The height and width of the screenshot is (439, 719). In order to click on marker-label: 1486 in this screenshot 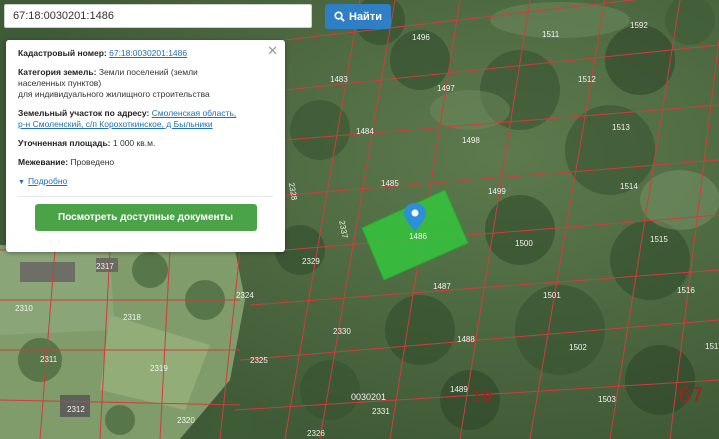, I will do `click(418, 236)`.